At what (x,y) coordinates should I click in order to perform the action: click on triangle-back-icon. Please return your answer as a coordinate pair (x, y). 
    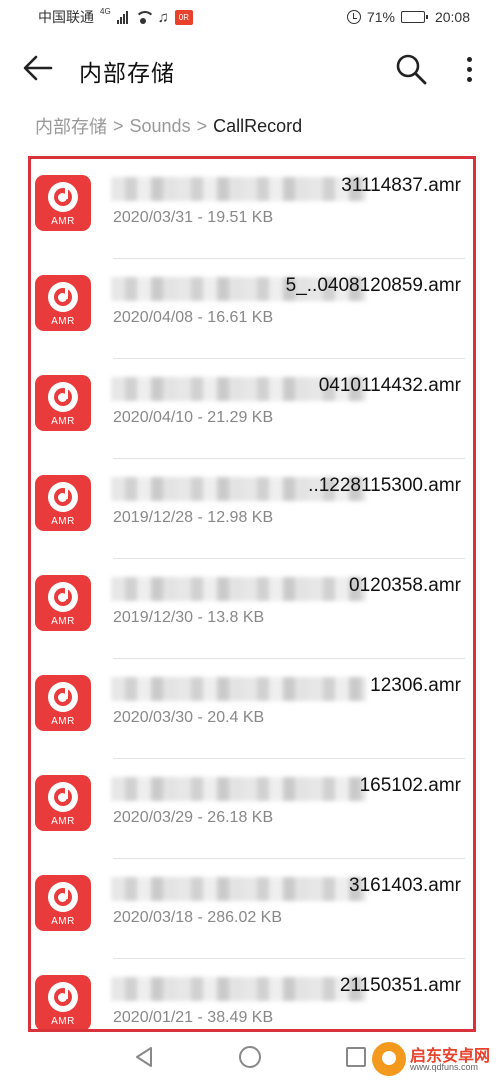
    Looking at the image, I should click on (144, 1057).